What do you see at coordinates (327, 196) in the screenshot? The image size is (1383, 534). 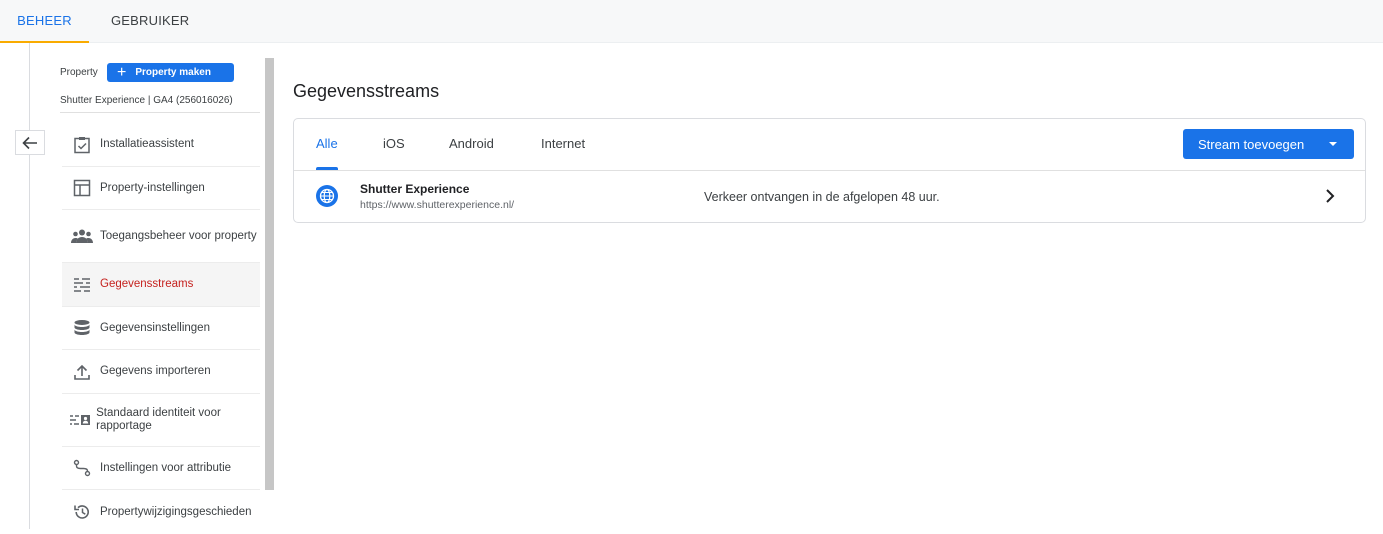 I see `globe-icon` at bounding box center [327, 196].